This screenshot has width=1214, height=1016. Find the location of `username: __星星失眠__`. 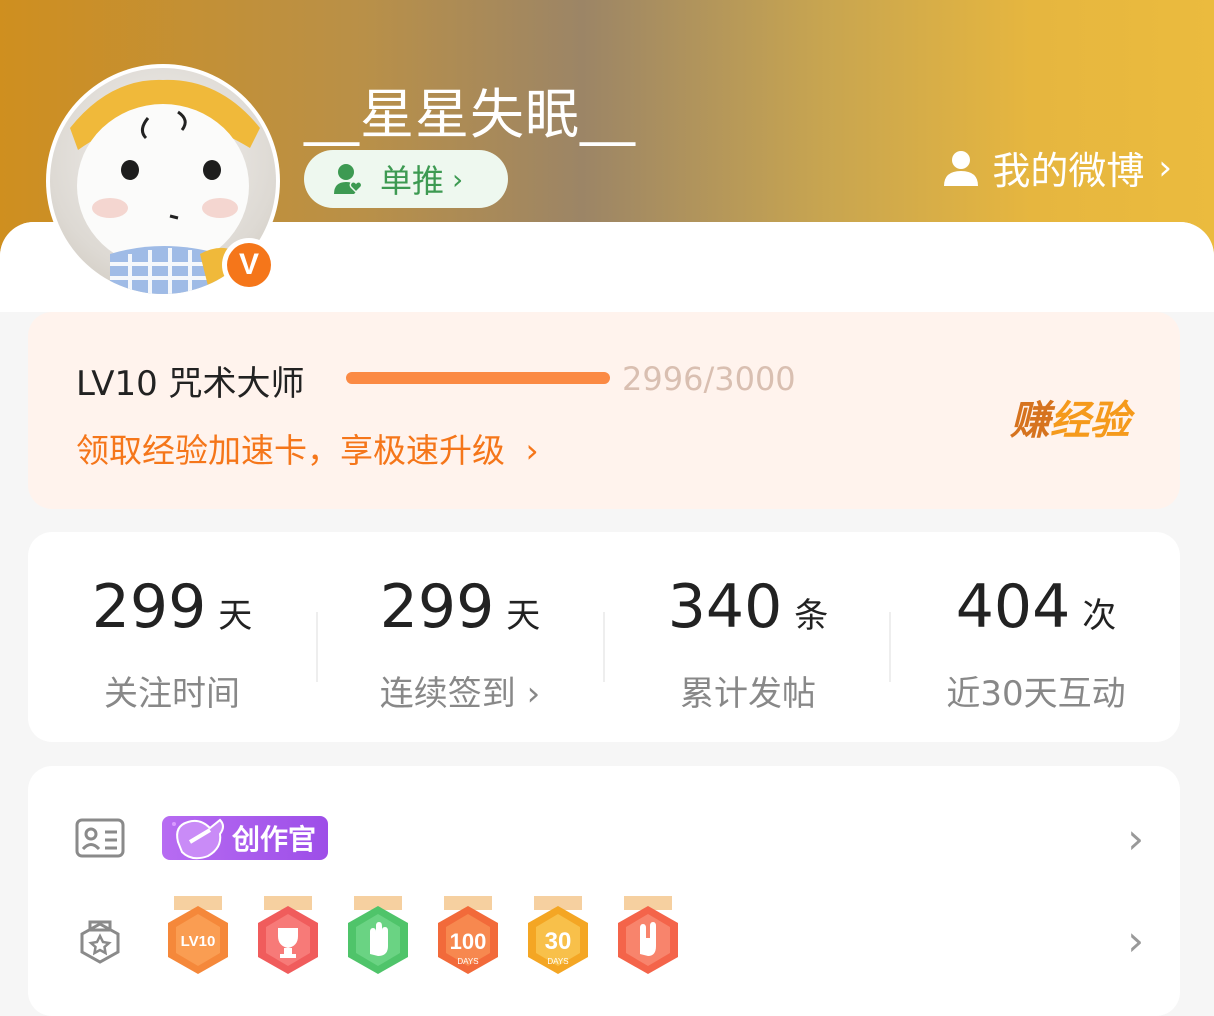

username: __星星失眠__ is located at coordinates (470, 114).